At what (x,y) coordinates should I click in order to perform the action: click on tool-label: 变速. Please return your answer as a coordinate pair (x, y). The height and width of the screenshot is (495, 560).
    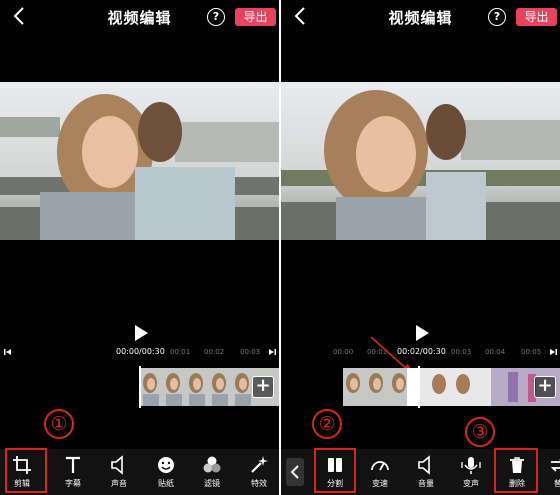
    Looking at the image, I should click on (380, 483).